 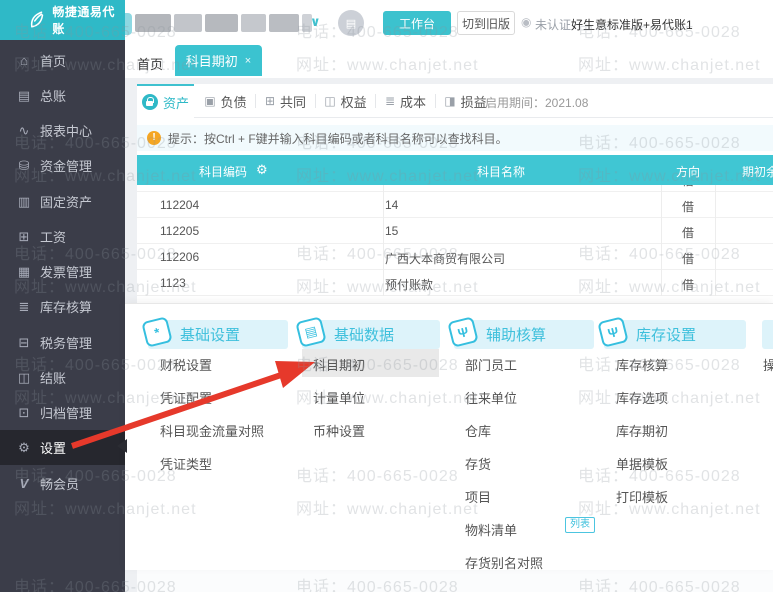 What do you see at coordinates (580, 525) in the screenshot?
I see `list-badge: 列表` at bounding box center [580, 525].